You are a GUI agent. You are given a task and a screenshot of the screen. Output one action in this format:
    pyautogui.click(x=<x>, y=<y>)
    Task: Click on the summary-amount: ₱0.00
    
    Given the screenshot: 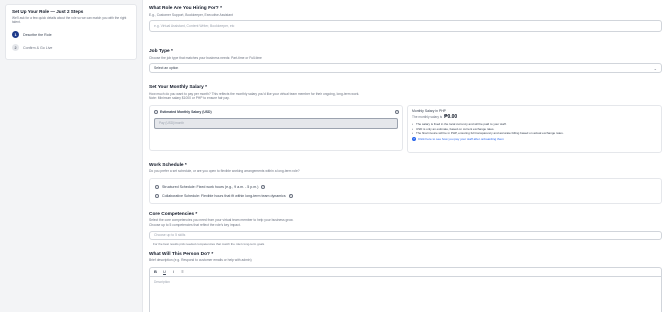 What is the action you would take?
    pyautogui.click(x=451, y=116)
    